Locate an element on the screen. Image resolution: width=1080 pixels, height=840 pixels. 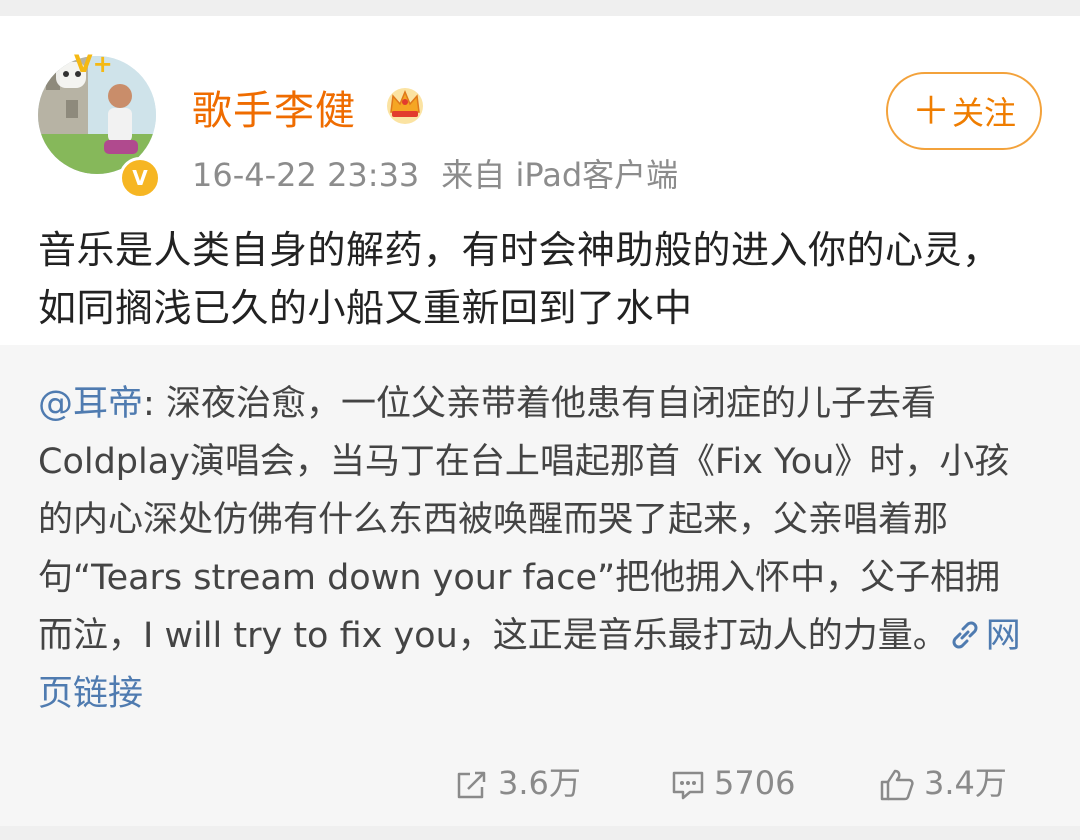
mention-link: @耳帝 is located at coordinates (90, 404).